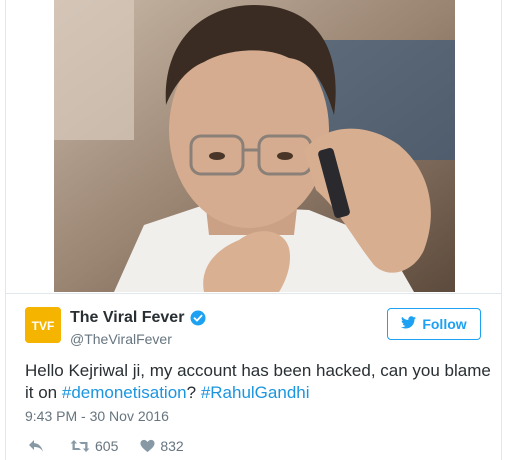  What do you see at coordinates (253, 293) in the screenshot?
I see `media-divider` at bounding box center [253, 293].